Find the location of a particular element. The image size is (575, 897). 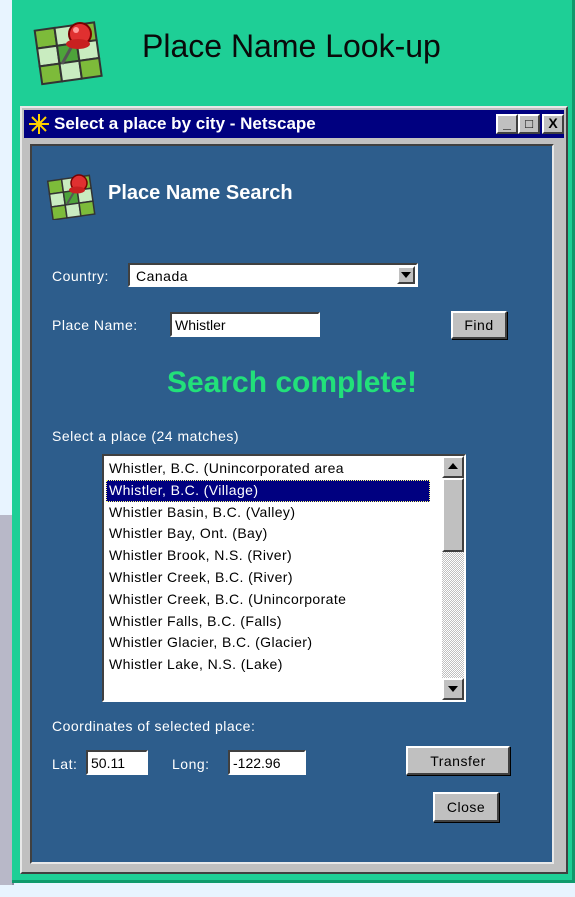

lat-label: Lat: is located at coordinates (65, 764).